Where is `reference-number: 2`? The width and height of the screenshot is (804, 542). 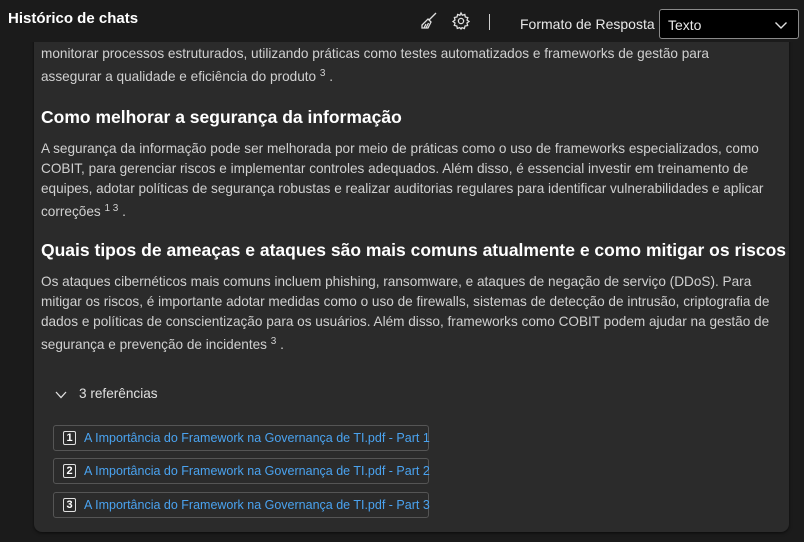
reference-number: 2 is located at coordinates (69, 471).